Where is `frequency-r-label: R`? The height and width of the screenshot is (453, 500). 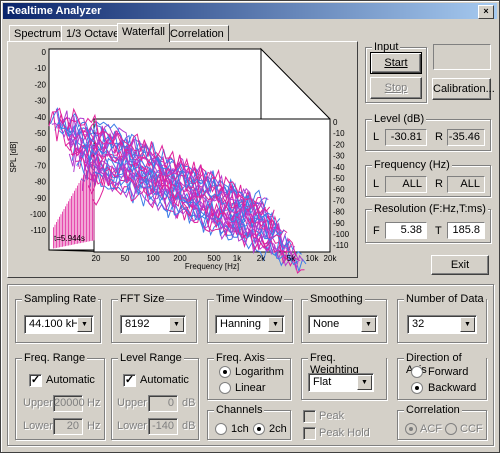
frequency-r-label: R is located at coordinates (439, 184).